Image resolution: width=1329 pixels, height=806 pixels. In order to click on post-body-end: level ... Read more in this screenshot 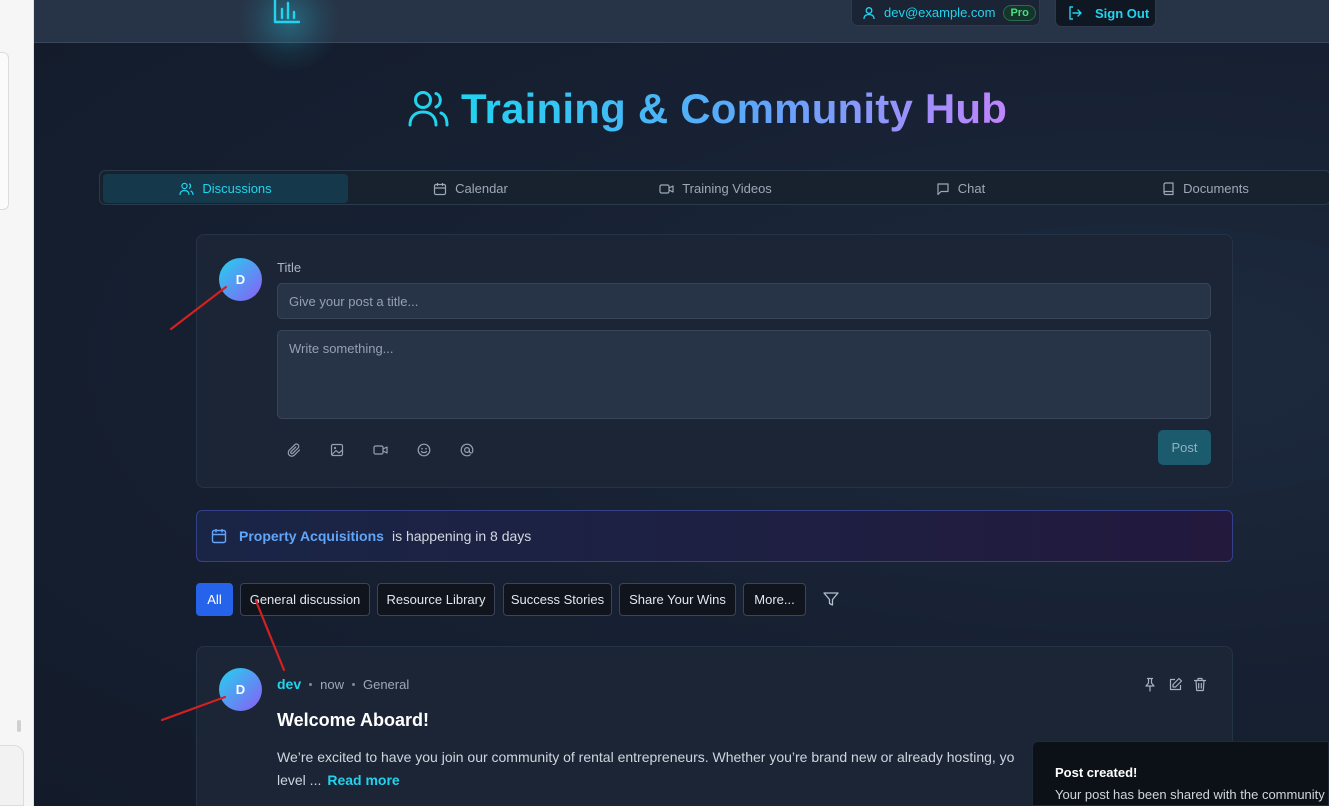, I will do `click(662, 780)`.